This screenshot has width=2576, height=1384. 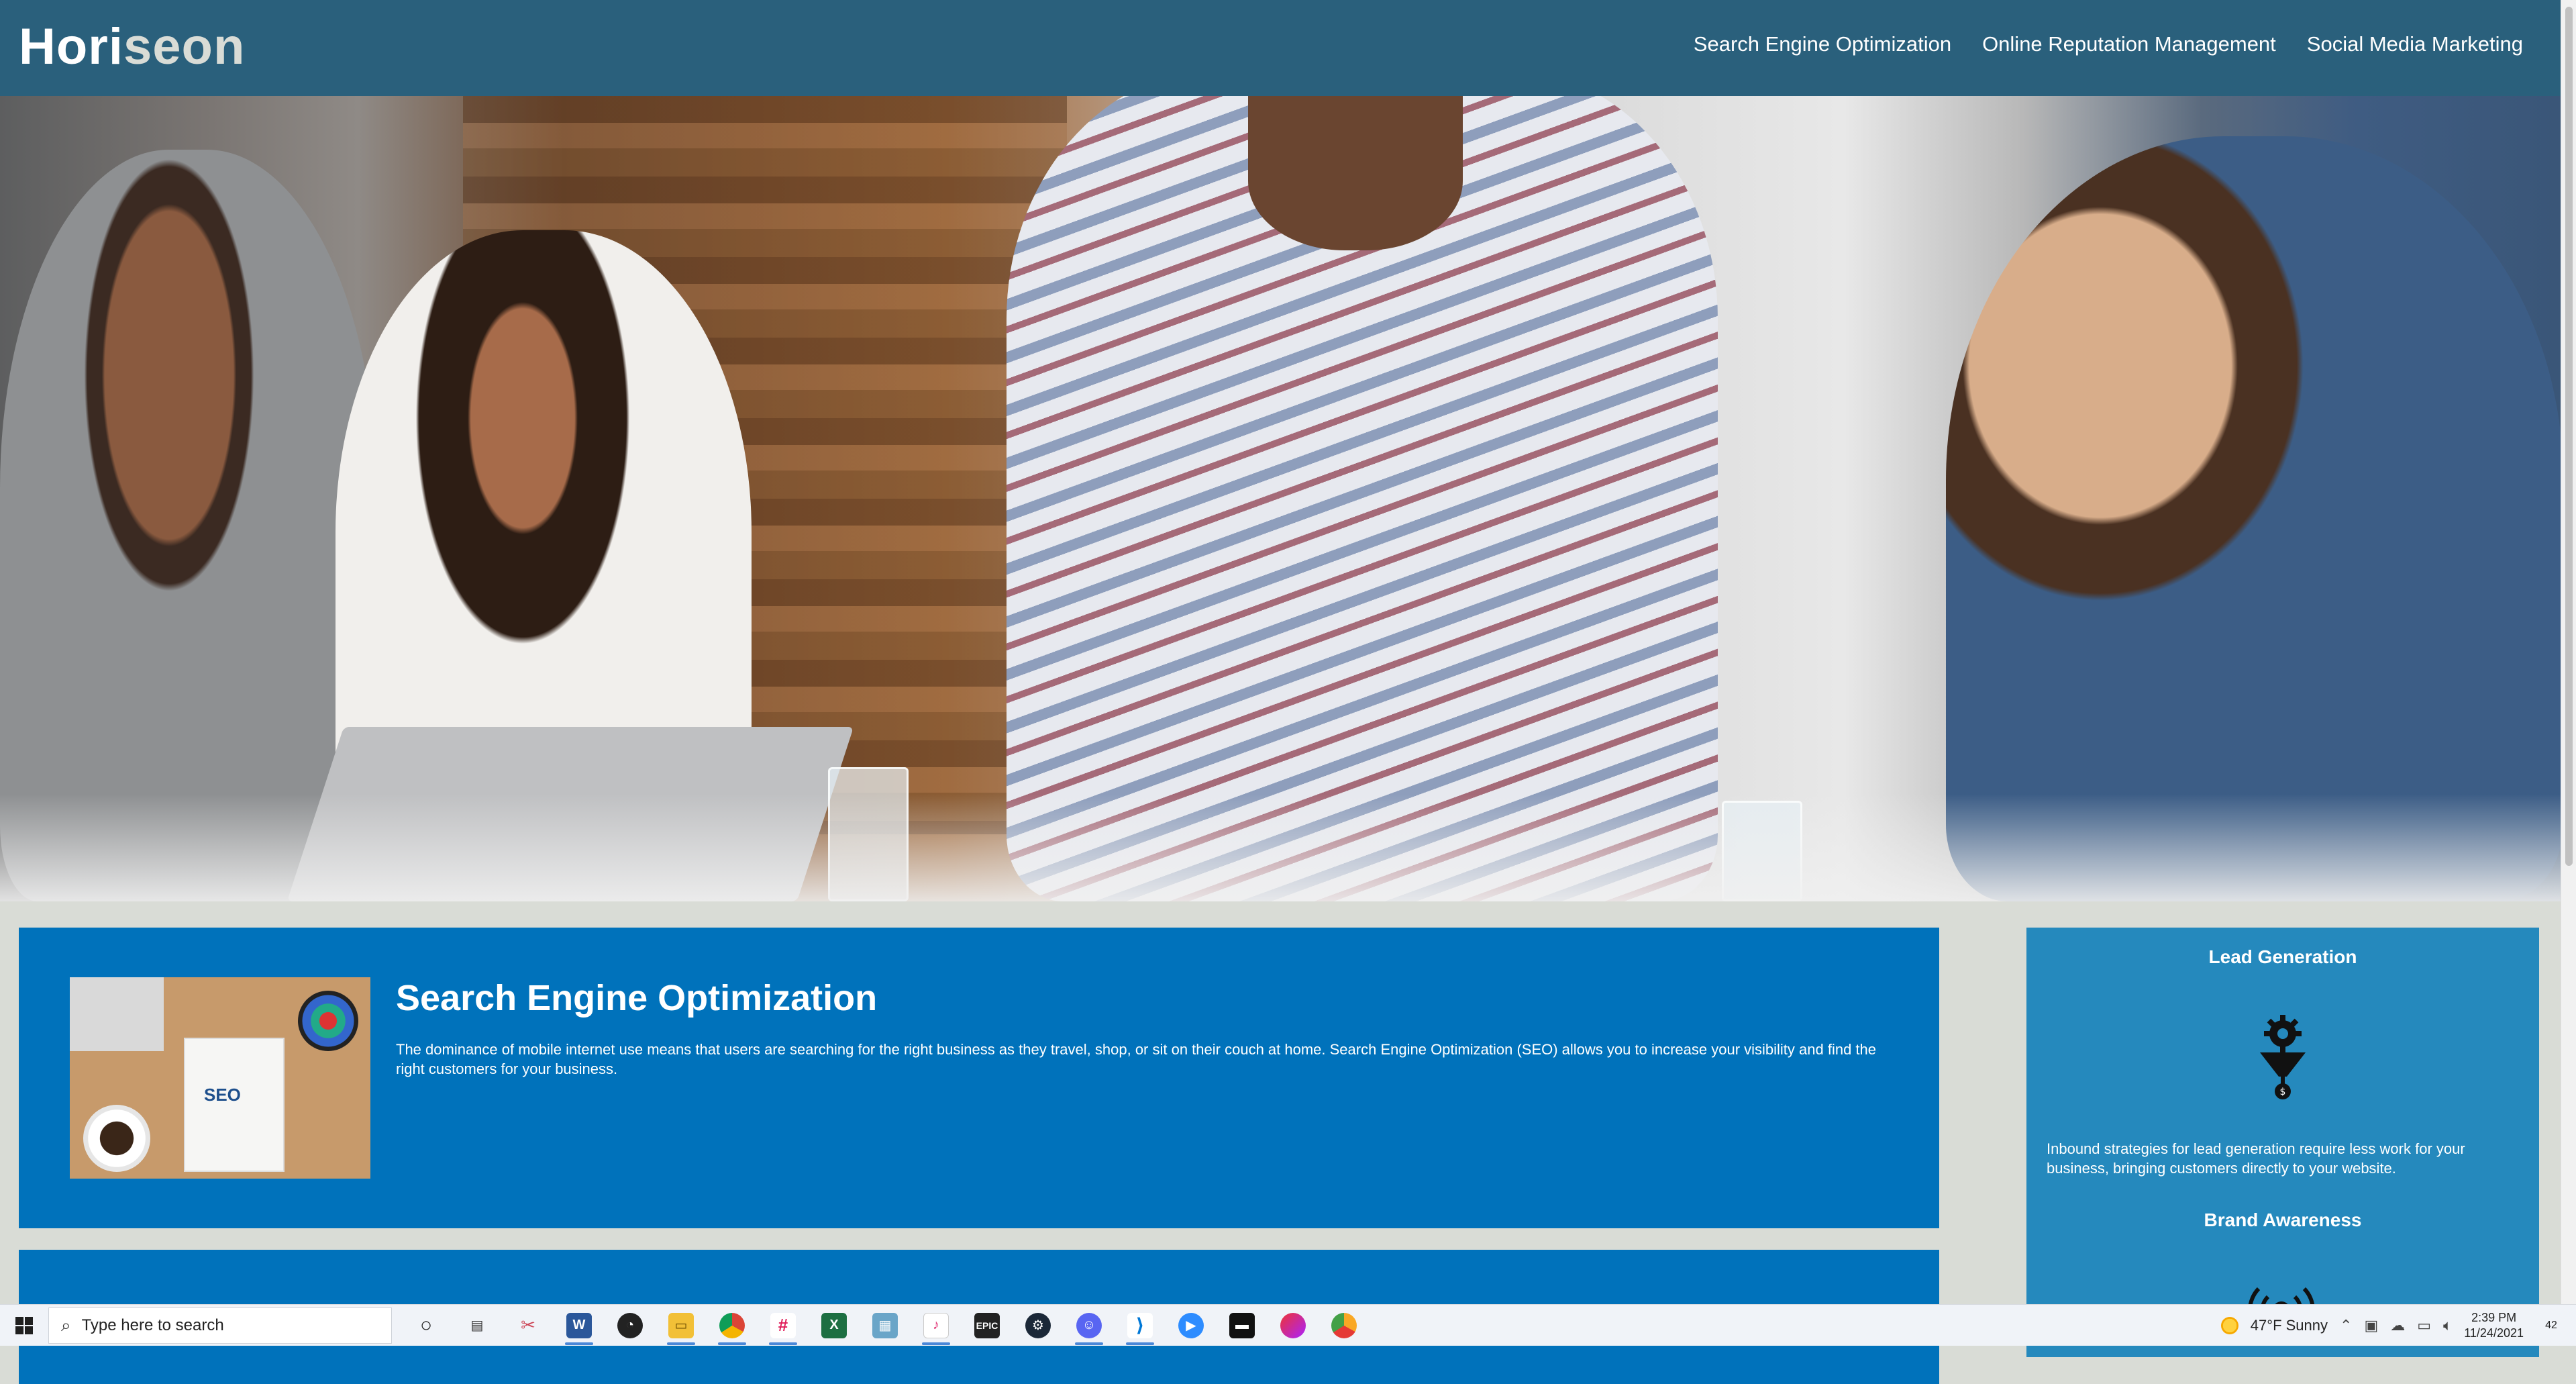 What do you see at coordinates (2283, 1057) in the screenshot?
I see `lead-funnel-icon: $` at bounding box center [2283, 1057].